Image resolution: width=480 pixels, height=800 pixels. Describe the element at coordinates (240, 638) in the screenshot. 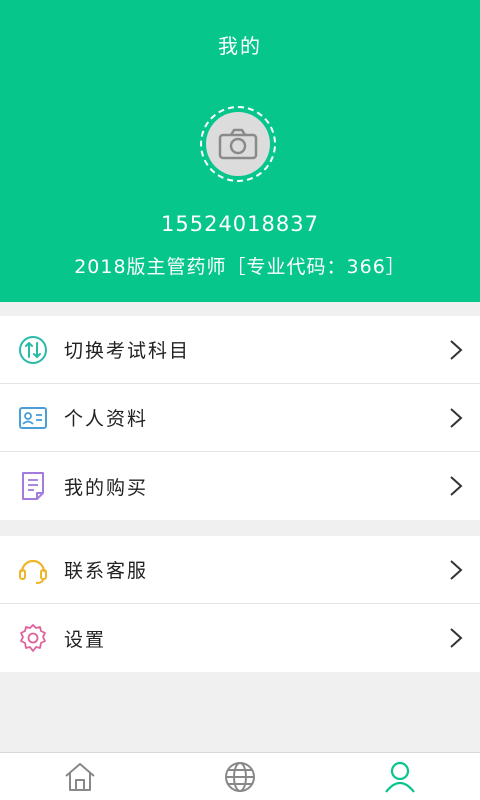

I see `menu-item-settings: 设置` at that location.